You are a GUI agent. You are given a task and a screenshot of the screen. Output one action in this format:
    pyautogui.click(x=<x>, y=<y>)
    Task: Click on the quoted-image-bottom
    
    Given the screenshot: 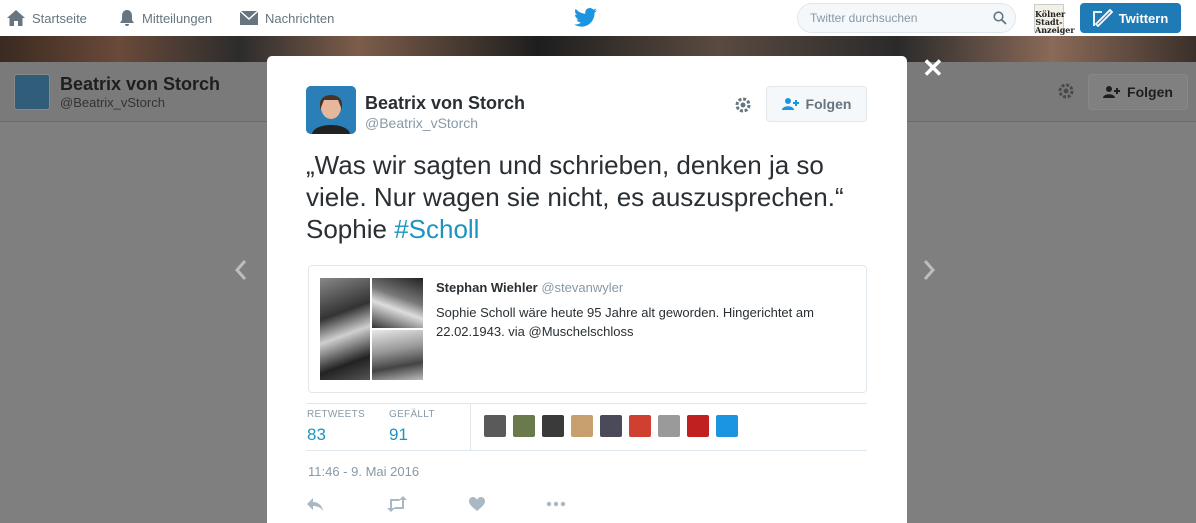 What is the action you would take?
    pyautogui.click(x=397, y=355)
    